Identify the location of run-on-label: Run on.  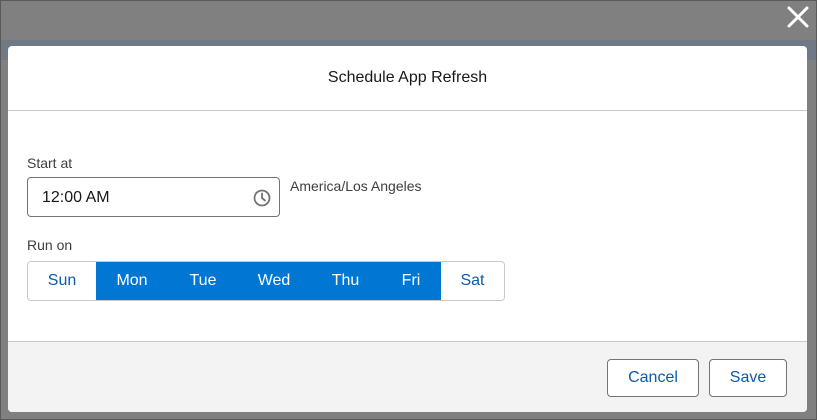
(50, 245).